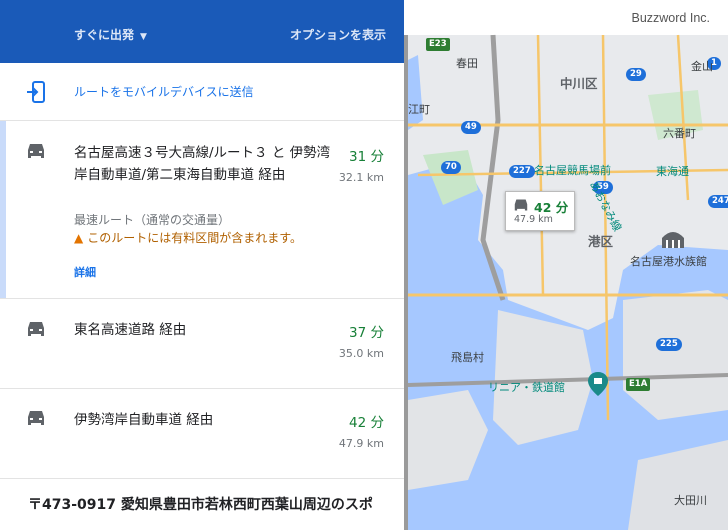 Image resolution: width=728 pixels, height=530 pixels. Describe the element at coordinates (638, 384) in the screenshot. I see `route-shield: E1A` at that location.